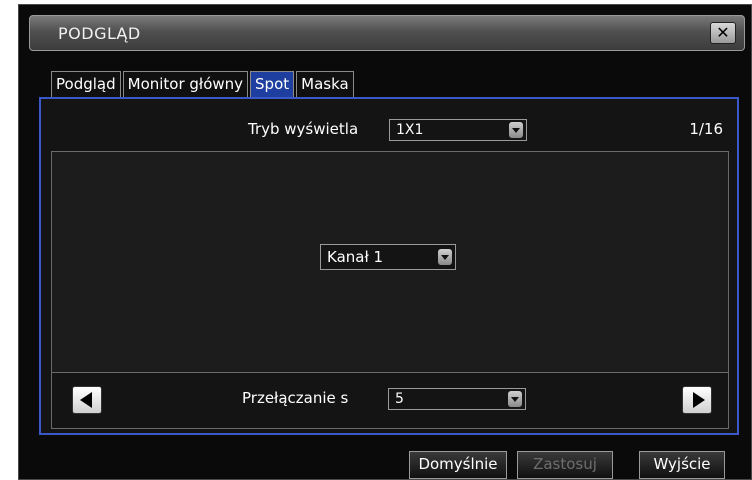  I want to click on tab-maska: Maska, so click(325, 84).